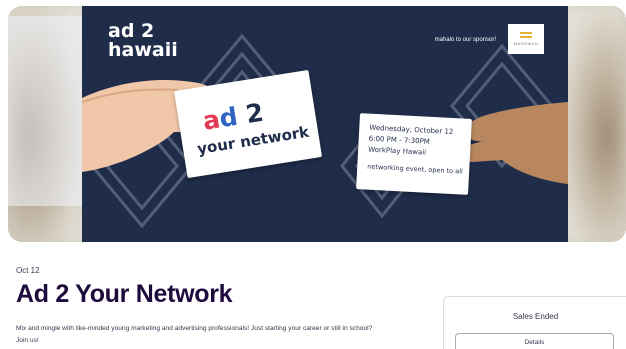 This screenshot has height=349, width=626. I want to click on hero-backdrop-right, so click(593, 124).